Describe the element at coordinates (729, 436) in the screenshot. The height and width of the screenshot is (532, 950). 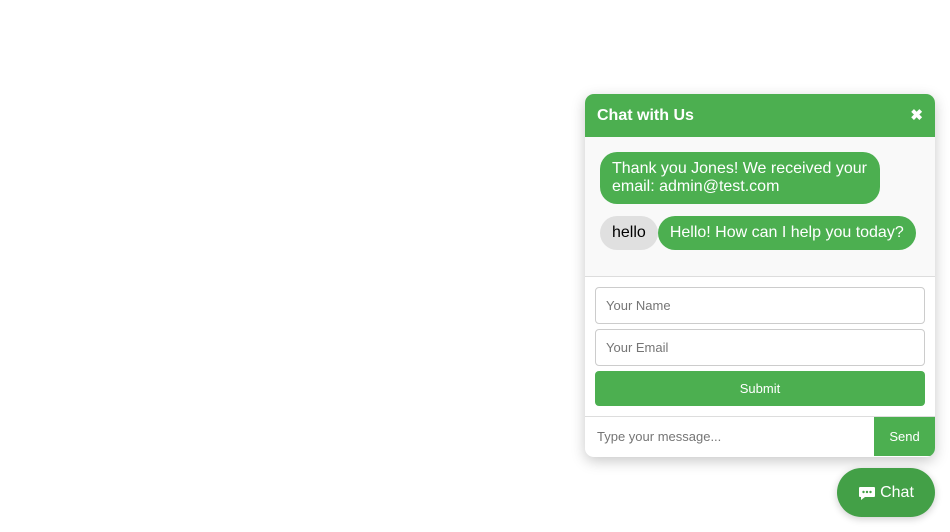
I see `message-input` at that location.